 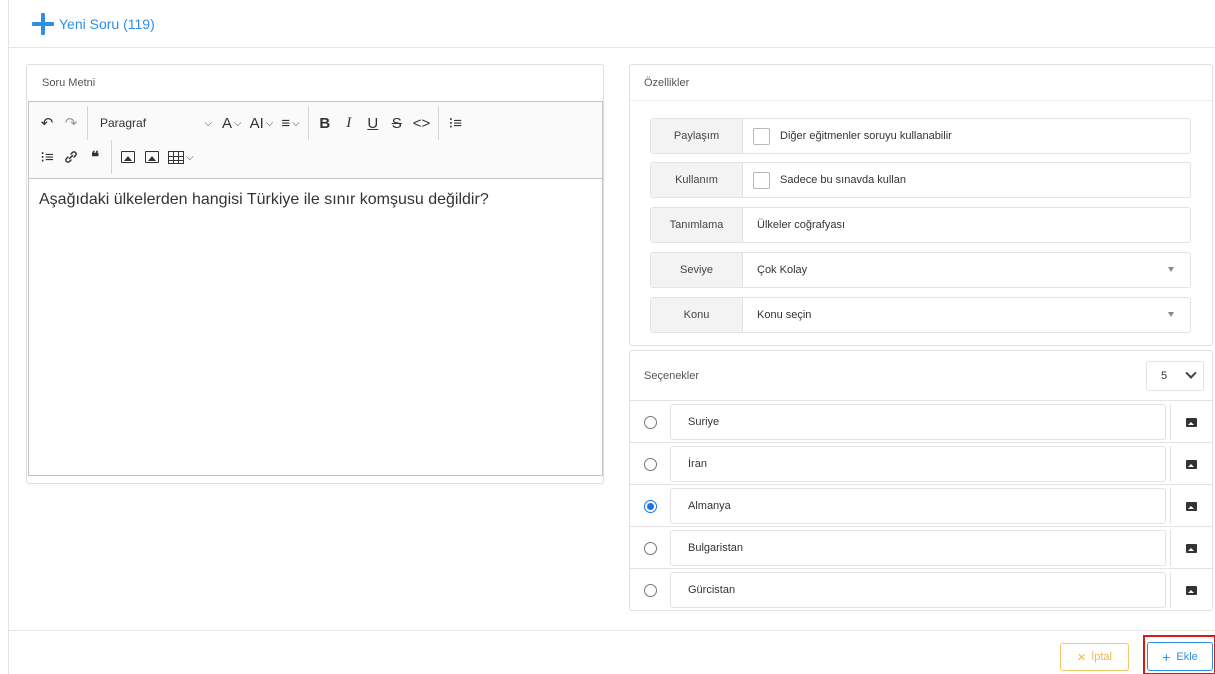 I want to click on level-label: Seviye, so click(x=697, y=270).